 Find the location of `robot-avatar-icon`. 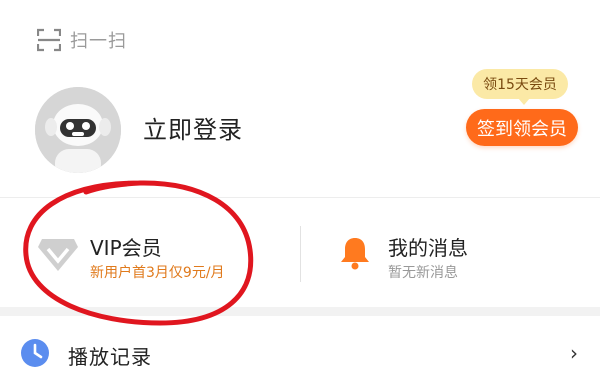

robot-avatar-icon is located at coordinates (78, 130).